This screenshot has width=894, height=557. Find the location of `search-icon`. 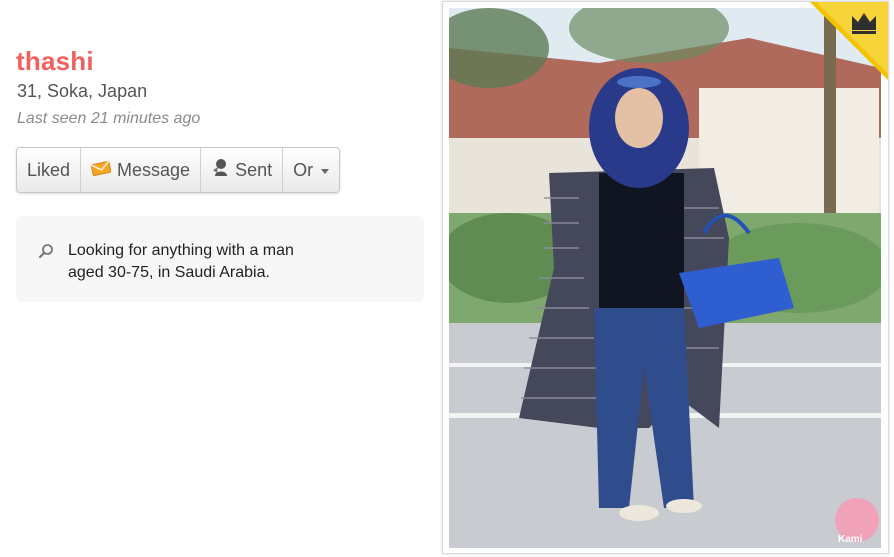

search-icon is located at coordinates (46, 253).